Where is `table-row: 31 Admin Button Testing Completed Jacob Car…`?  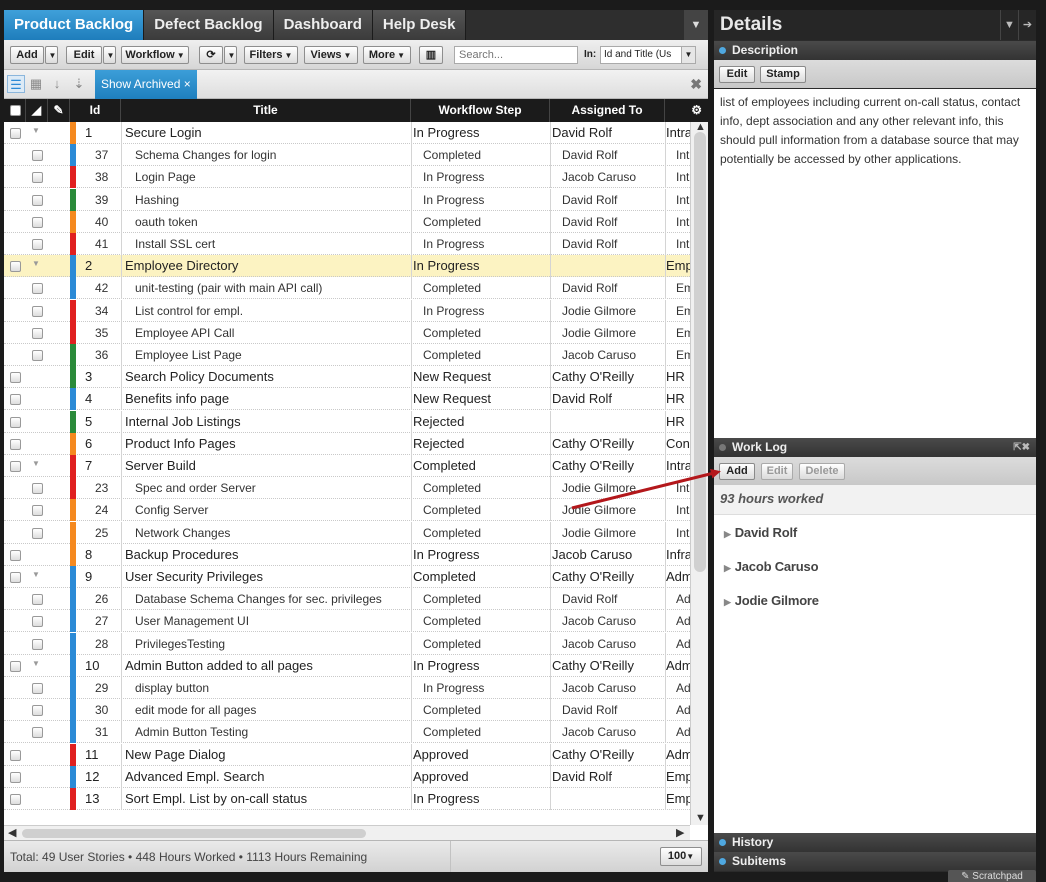
table-row: 31 Admin Button Testing Completed Jacob Car… is located at coordinates (347, 732).